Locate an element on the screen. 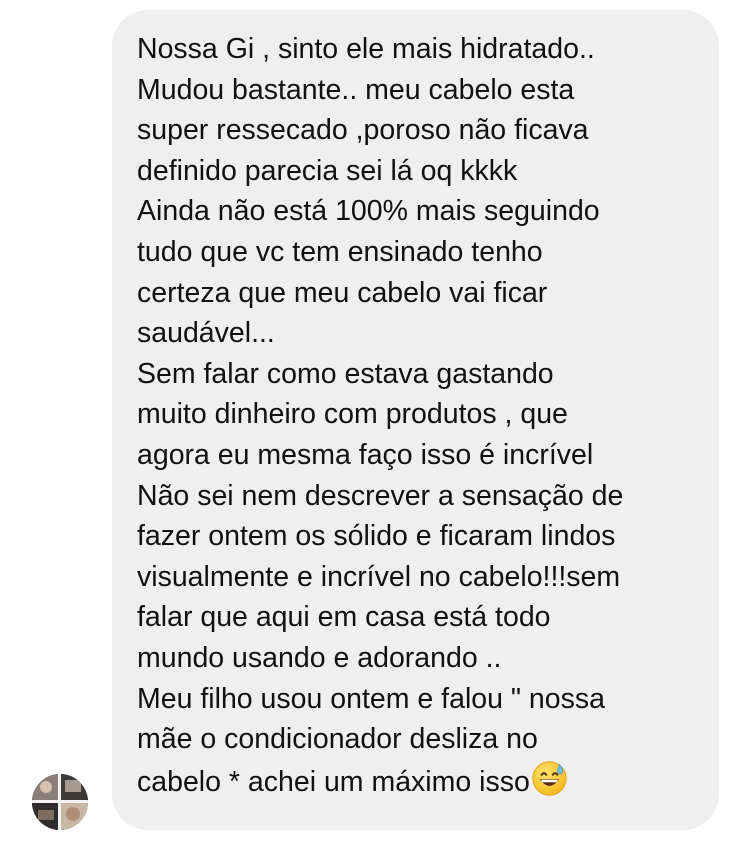 The height and width of the screenshot is (841, 746). grinning-face-with-sweat-icon is located at coordinates (549, 784).